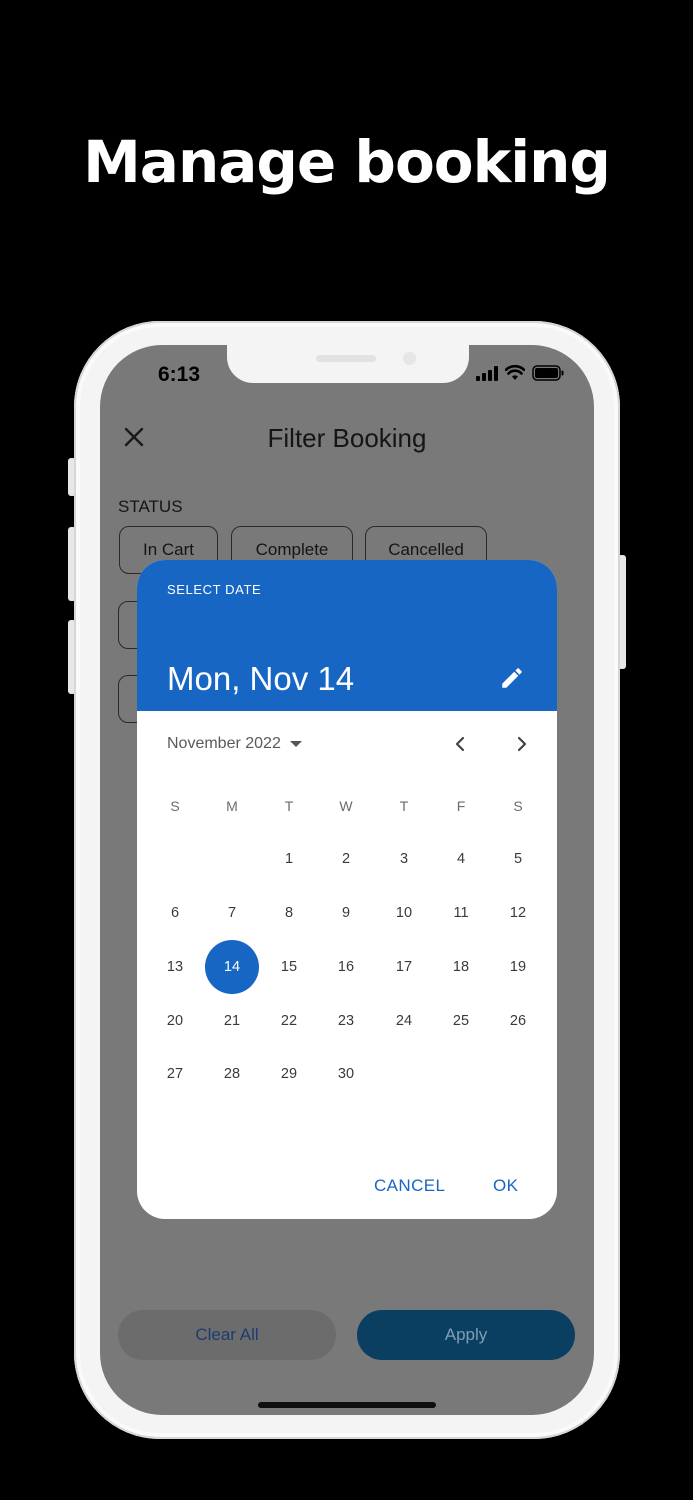  Describe the element at coordinates (232, 1074) in the screenshot. I see `calendar-day: 28` at that location.